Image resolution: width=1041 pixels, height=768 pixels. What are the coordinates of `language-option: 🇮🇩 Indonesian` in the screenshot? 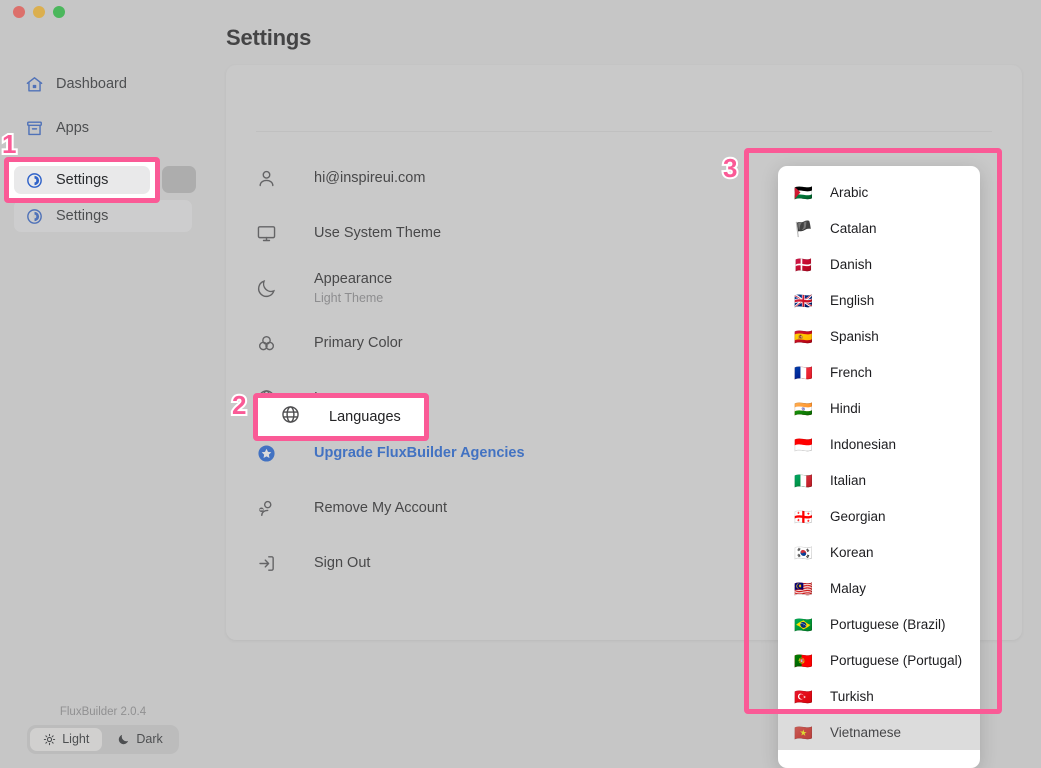 It's located at (879, 445).